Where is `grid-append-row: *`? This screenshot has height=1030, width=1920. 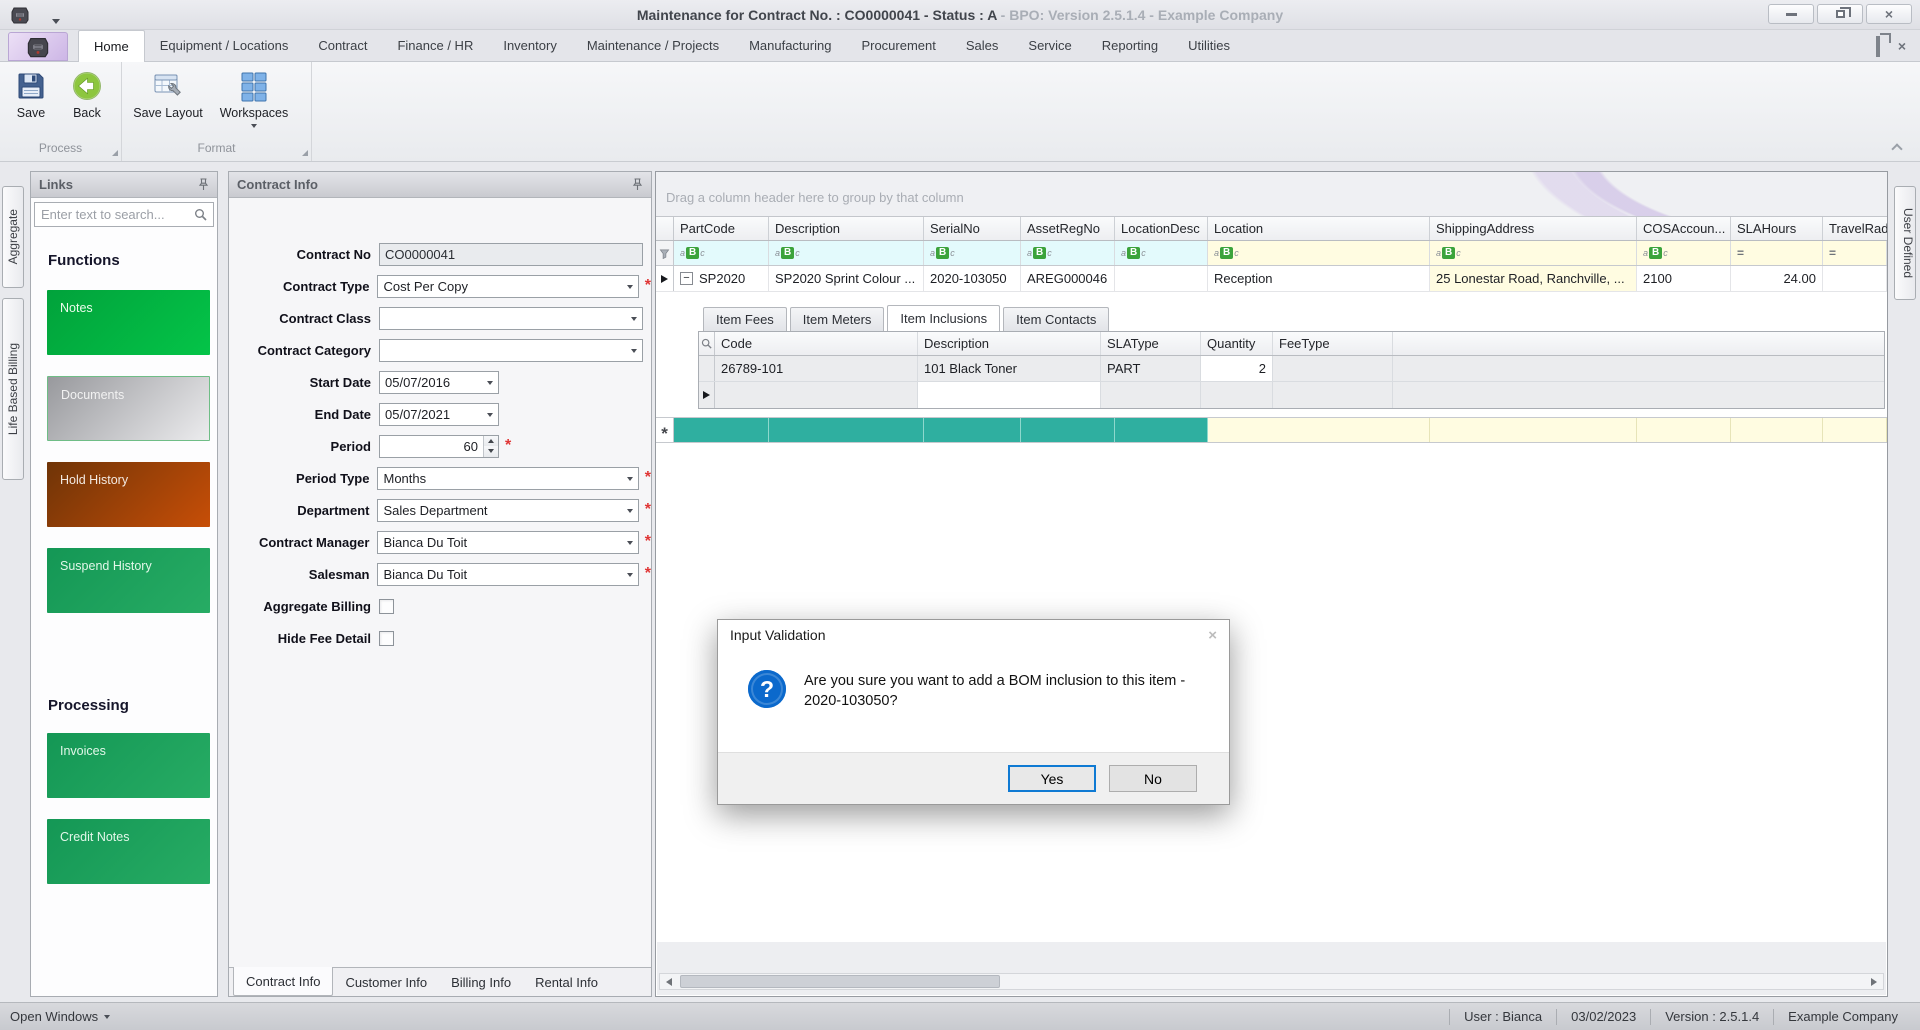 grid-append-row: * is located at coordinates (1271, 430).